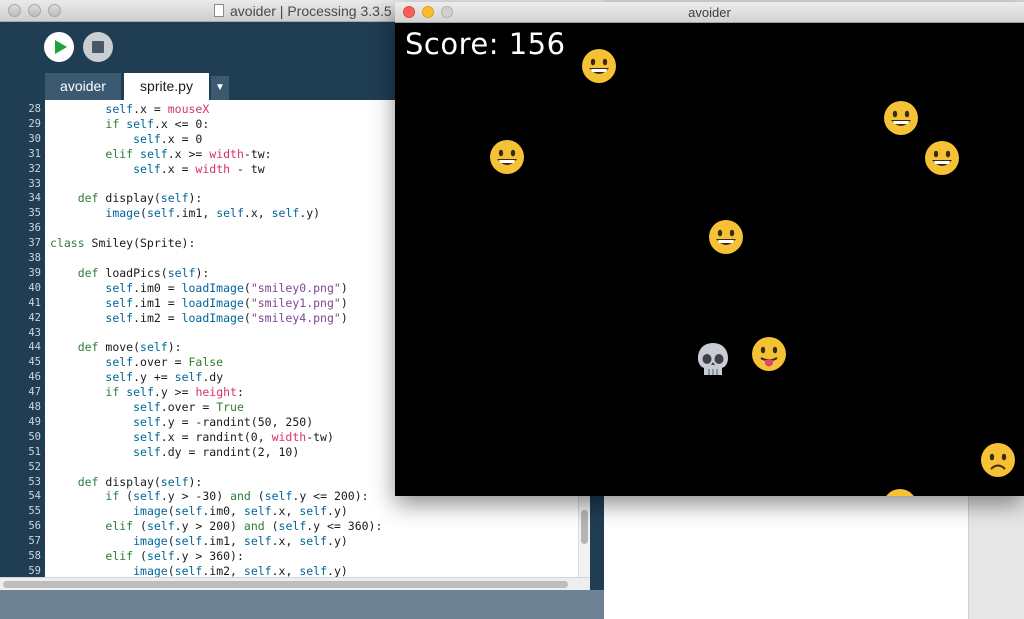 Image resolution: width=1024 pixels, height=619 pixels. What do you see at coordinates (226, 287) in the screenshot?
I see `code-text: self.im0 = loadImage("smiley0.png")` at bounding box center [226, 287].